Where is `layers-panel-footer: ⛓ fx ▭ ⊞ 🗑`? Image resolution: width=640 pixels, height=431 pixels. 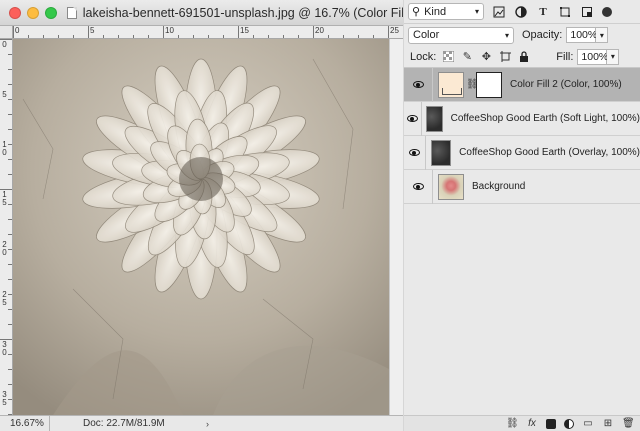 layers-panel-footer: ⛓ fx ▭ ⊞ 🗑 is located at coordinates (522, 423).